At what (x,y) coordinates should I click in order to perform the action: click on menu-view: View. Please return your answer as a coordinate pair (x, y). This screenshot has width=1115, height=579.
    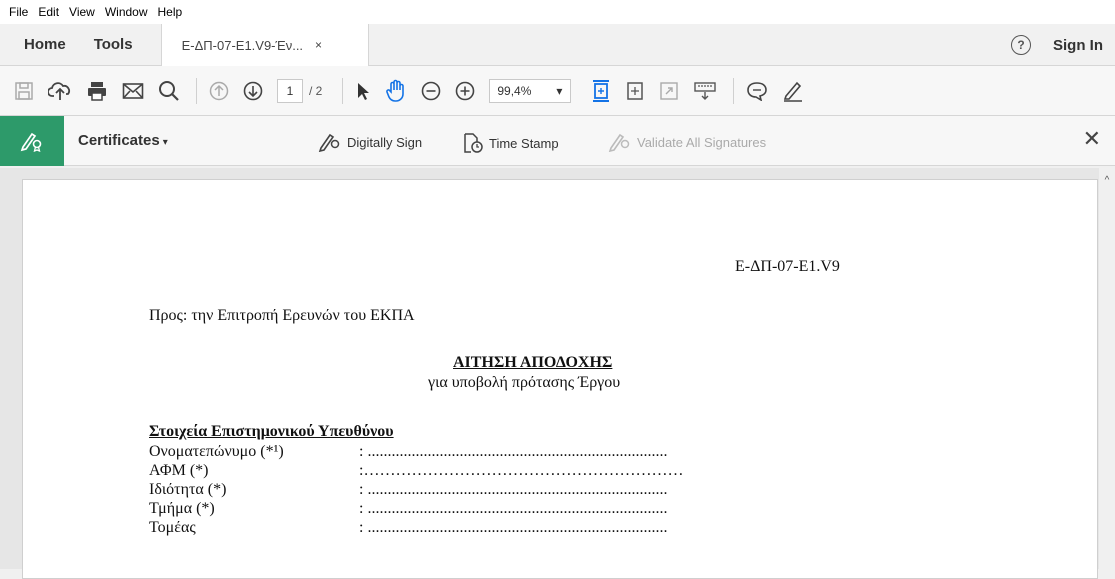
    Looking at the image, I should click on (82, 12).